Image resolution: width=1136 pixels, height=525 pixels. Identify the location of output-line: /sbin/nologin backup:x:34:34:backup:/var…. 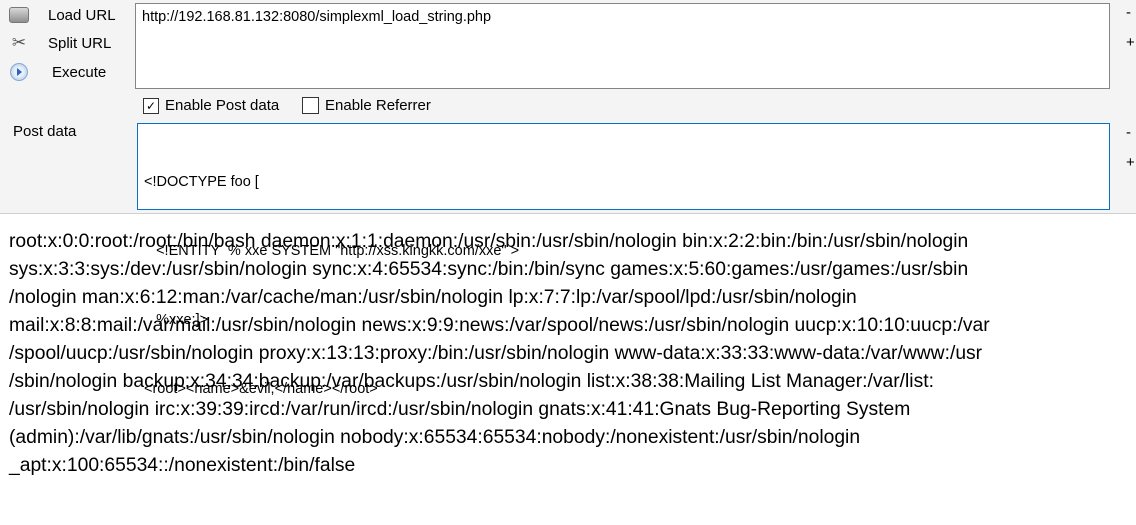
(471, 381).